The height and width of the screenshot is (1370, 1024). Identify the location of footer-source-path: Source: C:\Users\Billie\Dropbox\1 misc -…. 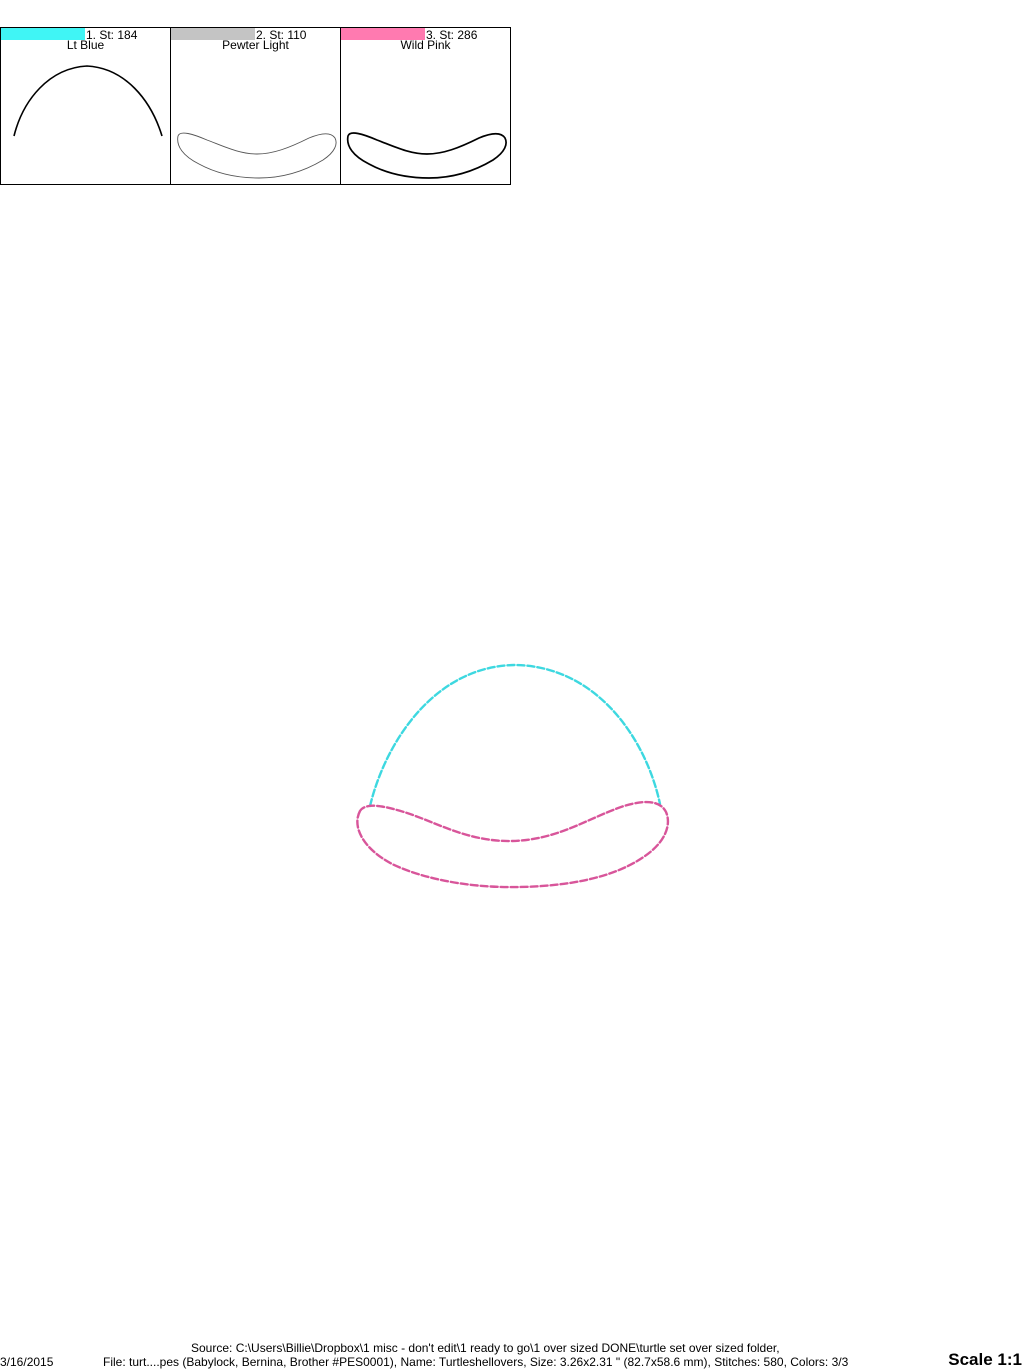
(485, 1348).